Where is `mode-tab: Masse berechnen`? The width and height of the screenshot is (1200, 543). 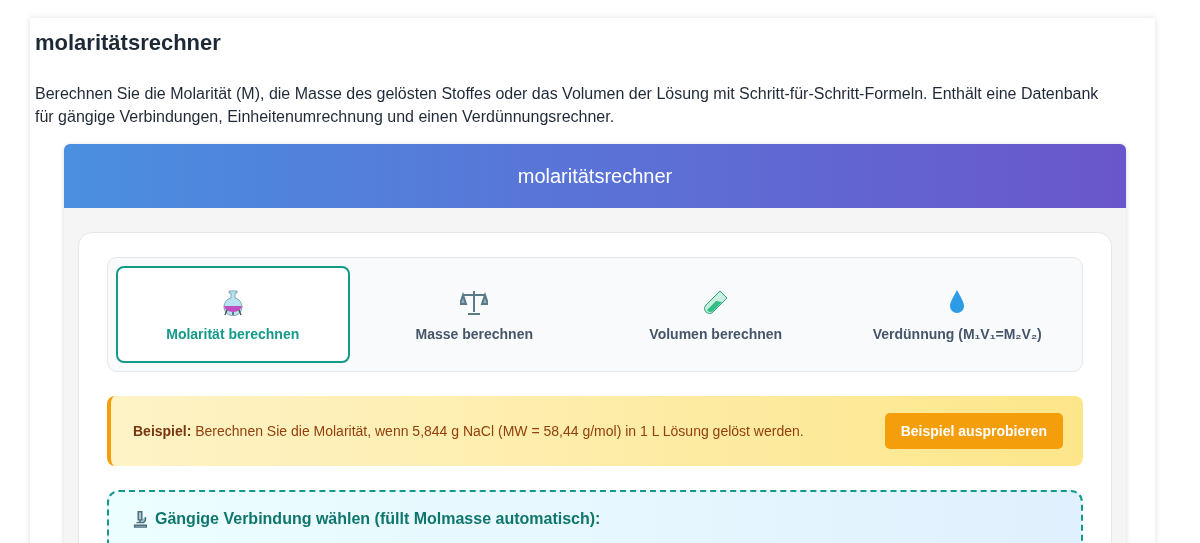 mode-tab: Masse berechnen is located at coordinates (474, 314).